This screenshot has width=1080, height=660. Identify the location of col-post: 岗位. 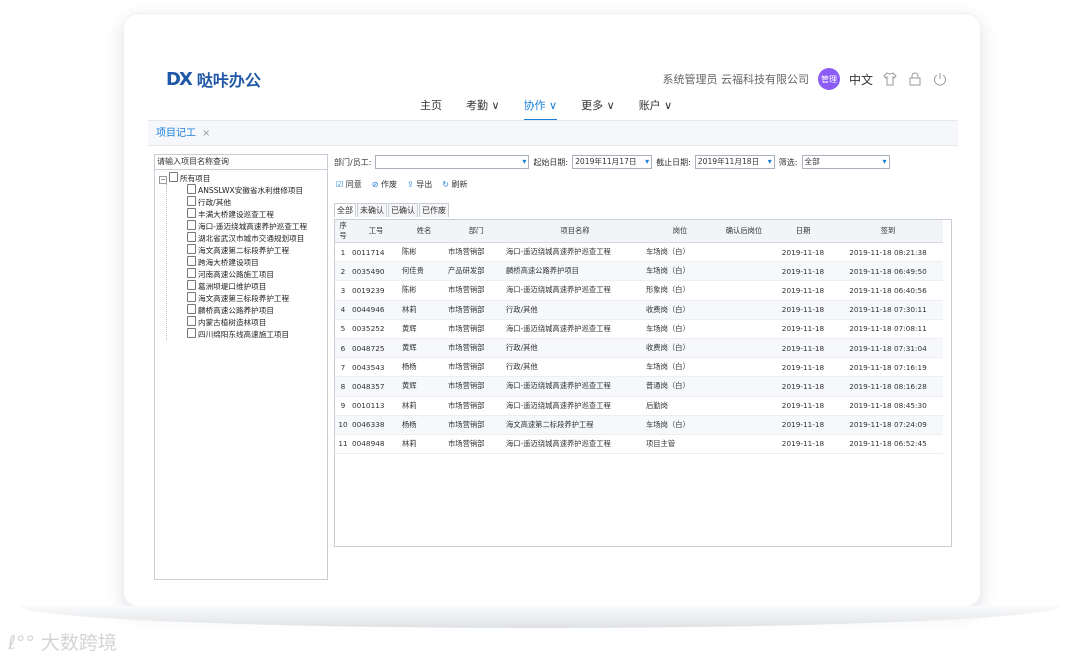
(680, 231).